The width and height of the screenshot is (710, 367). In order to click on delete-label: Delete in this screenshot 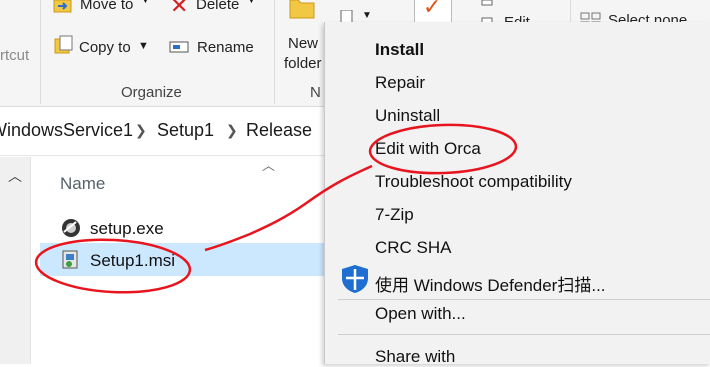, I will do `click(218, 6)`.